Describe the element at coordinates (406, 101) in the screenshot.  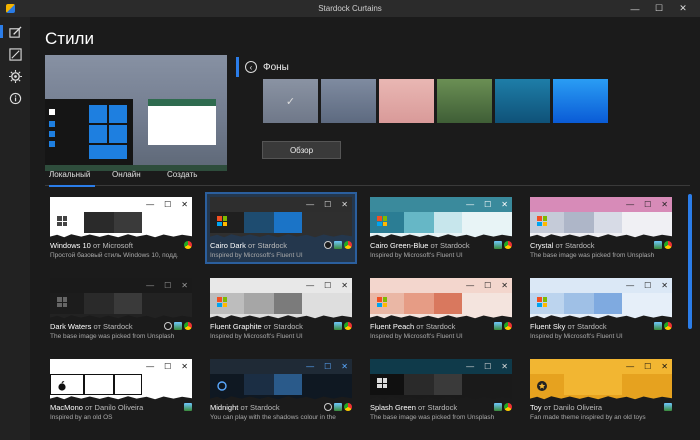
I see `background-thumb-pink-sky` at that location.